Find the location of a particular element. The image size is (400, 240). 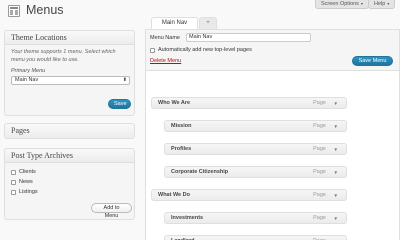

news-checkbox is located at coordinates (13, 182).